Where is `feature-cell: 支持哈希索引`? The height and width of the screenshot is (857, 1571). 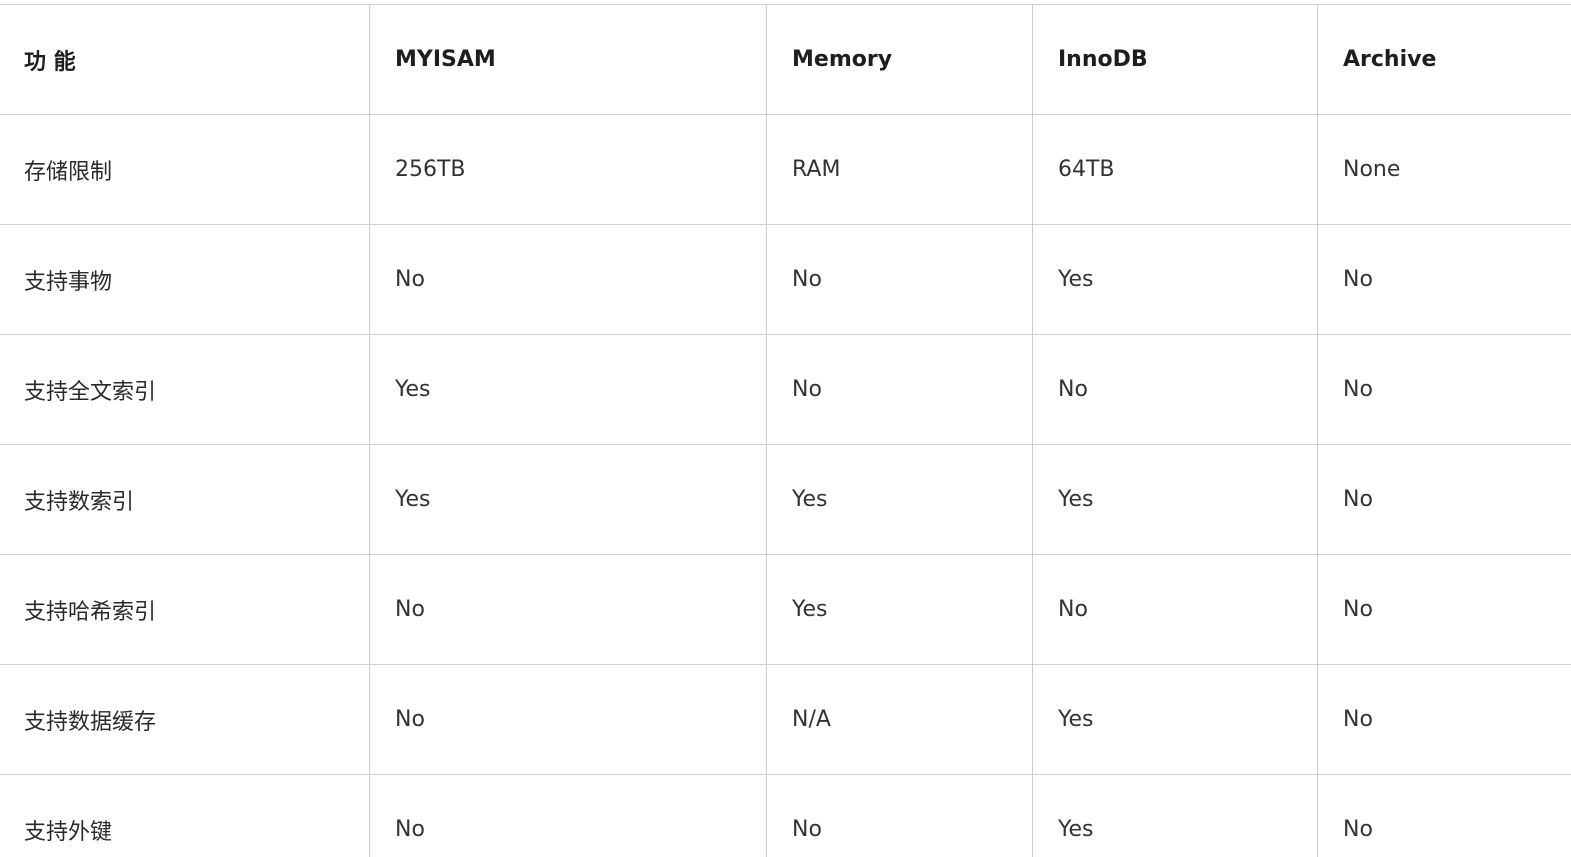 feature-cell: 支持哈希索引 is located at coordinates (185, 609).